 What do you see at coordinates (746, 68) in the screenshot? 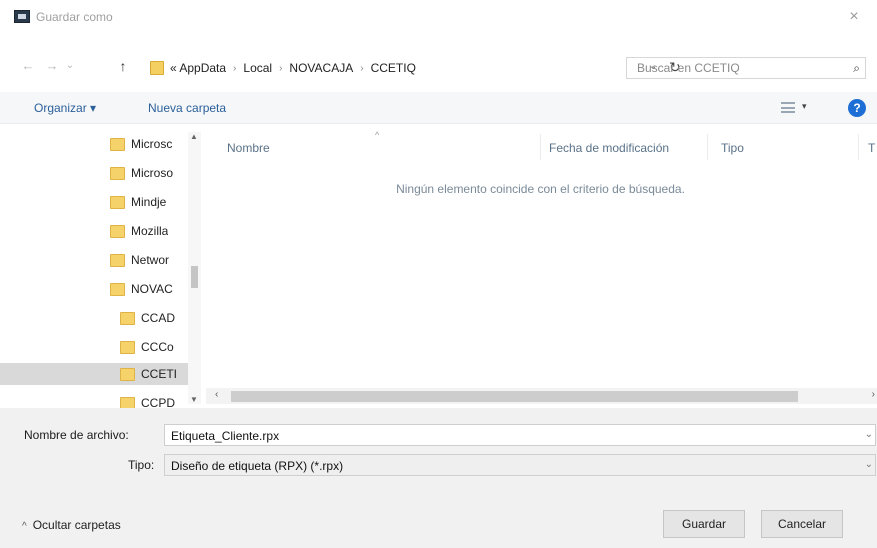
I see `search-input: Buscar en CCETIQ ⌕` at bounding box center [746, 68].